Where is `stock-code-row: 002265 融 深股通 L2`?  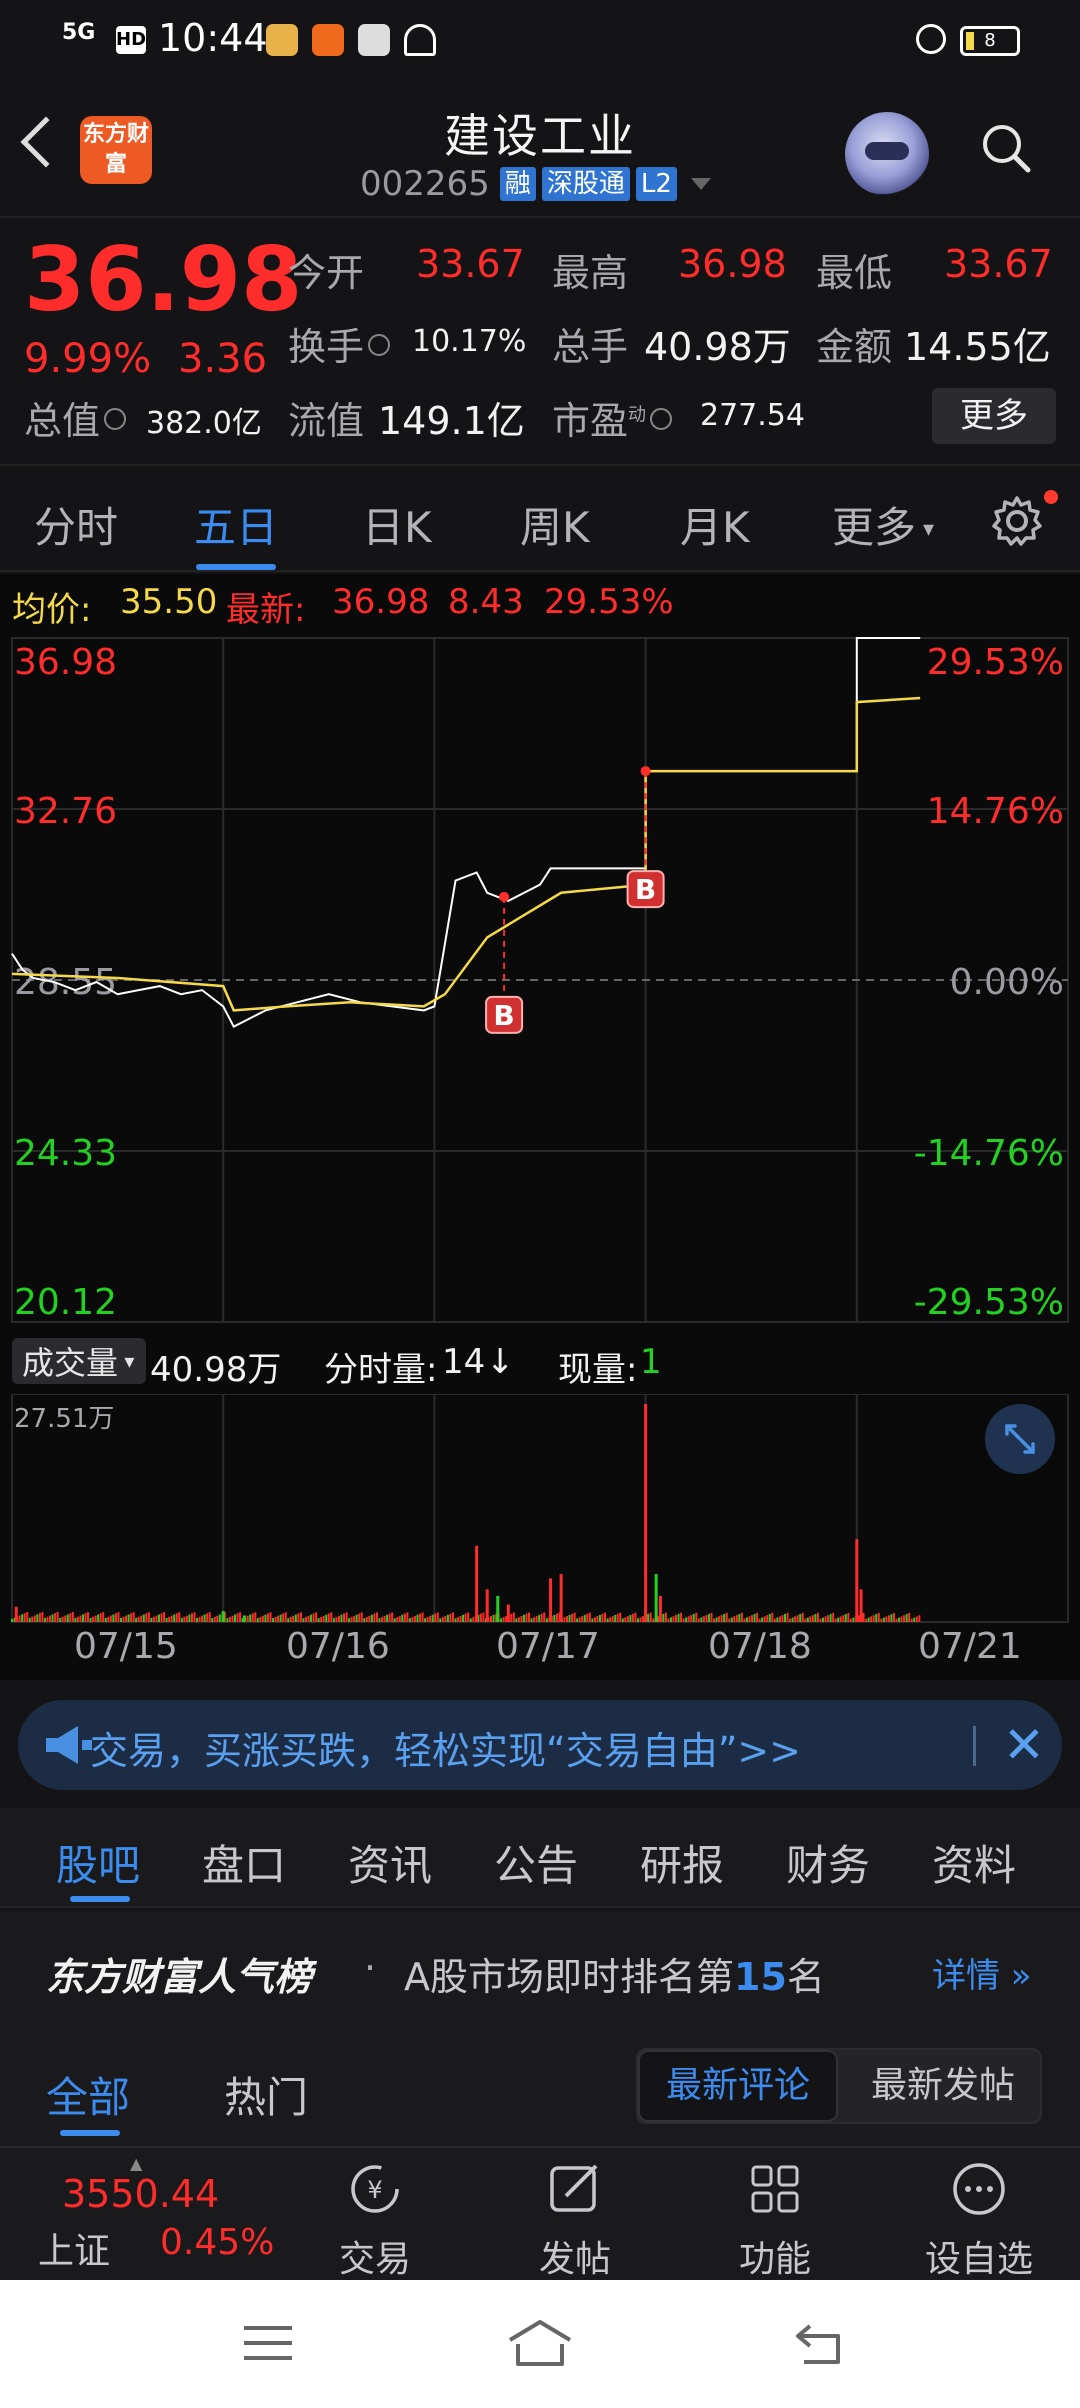
stock-code-row: 002265 融 深股通 L2 is located at coordinates (535, 184).